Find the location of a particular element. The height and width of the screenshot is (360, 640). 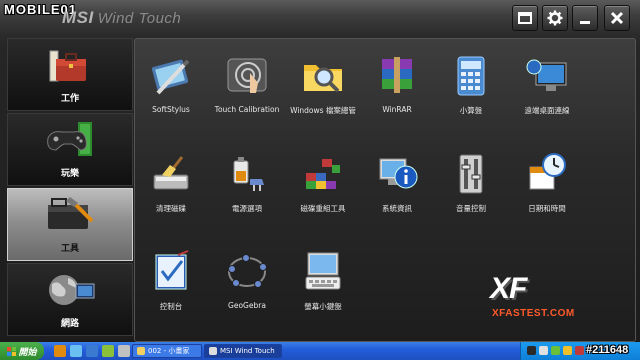

tile-geogebra: GeoGebra is located at coordinates (247, 279).